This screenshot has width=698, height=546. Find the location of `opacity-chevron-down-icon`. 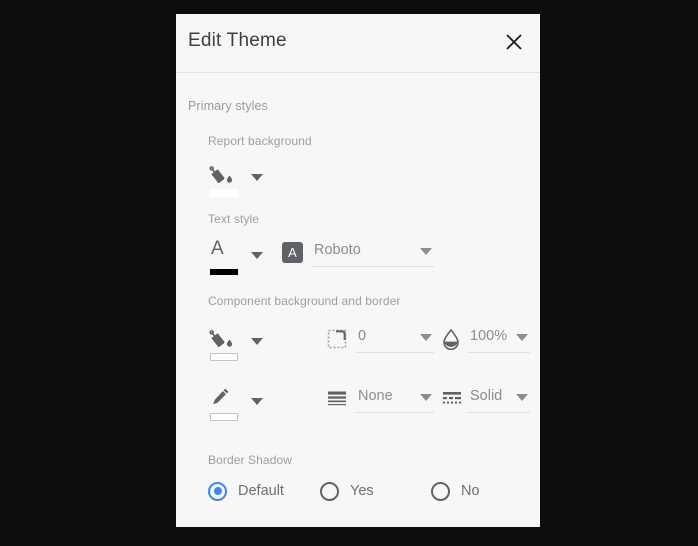

opacity-chevron-down-icon is located at coordinates (522, 339).